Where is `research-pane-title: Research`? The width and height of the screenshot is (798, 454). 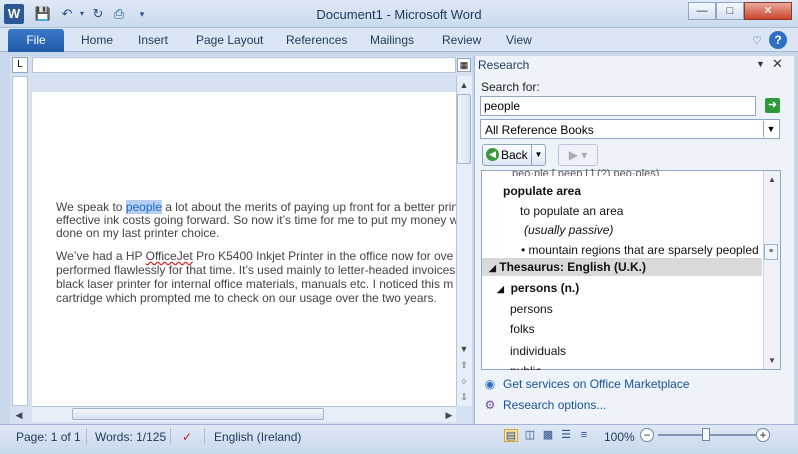
research-pane-title: Research is located at coordinates (504, 65).